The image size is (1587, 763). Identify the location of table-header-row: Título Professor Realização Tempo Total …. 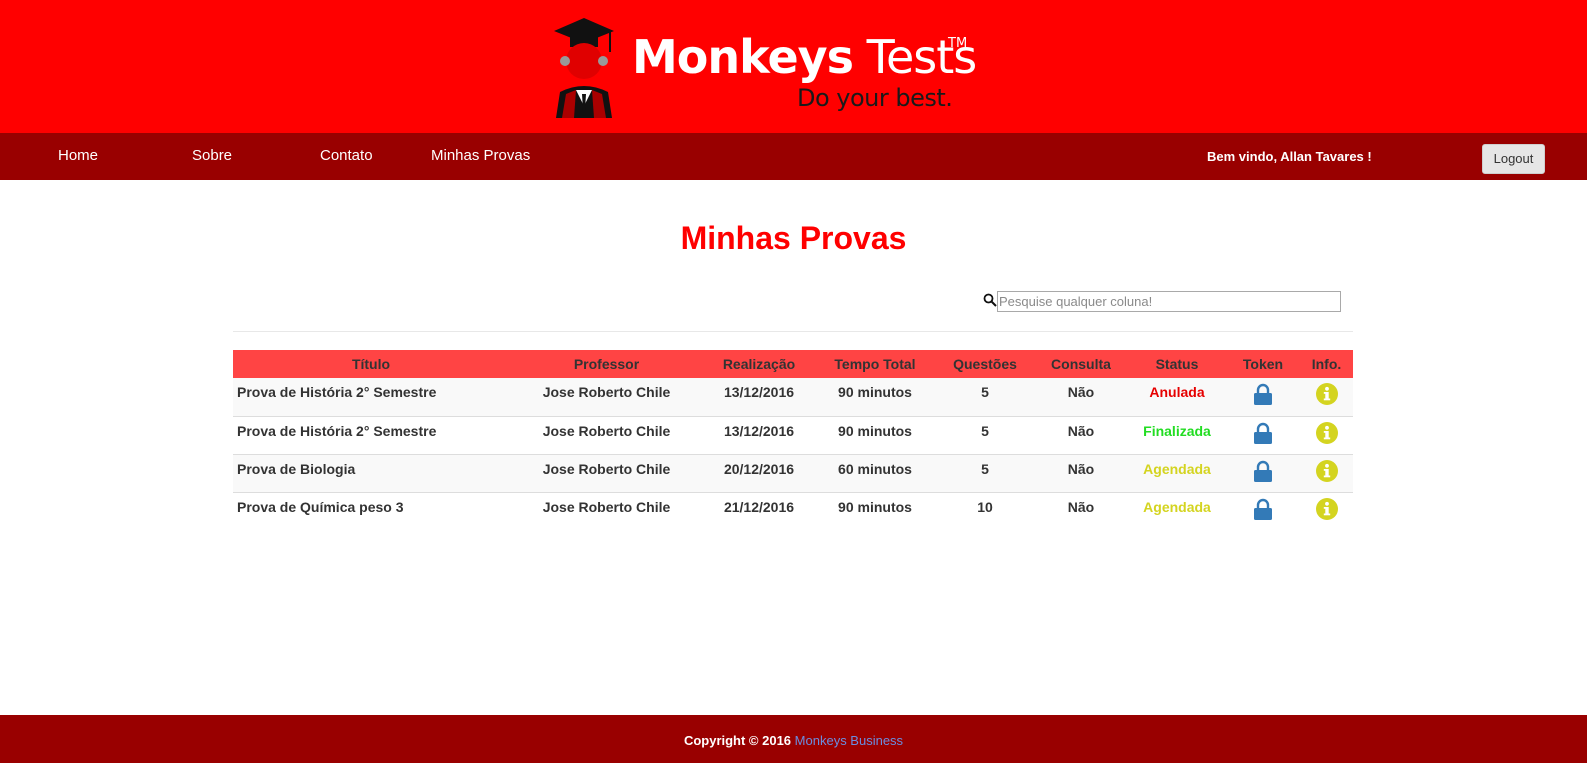
(793, 364).